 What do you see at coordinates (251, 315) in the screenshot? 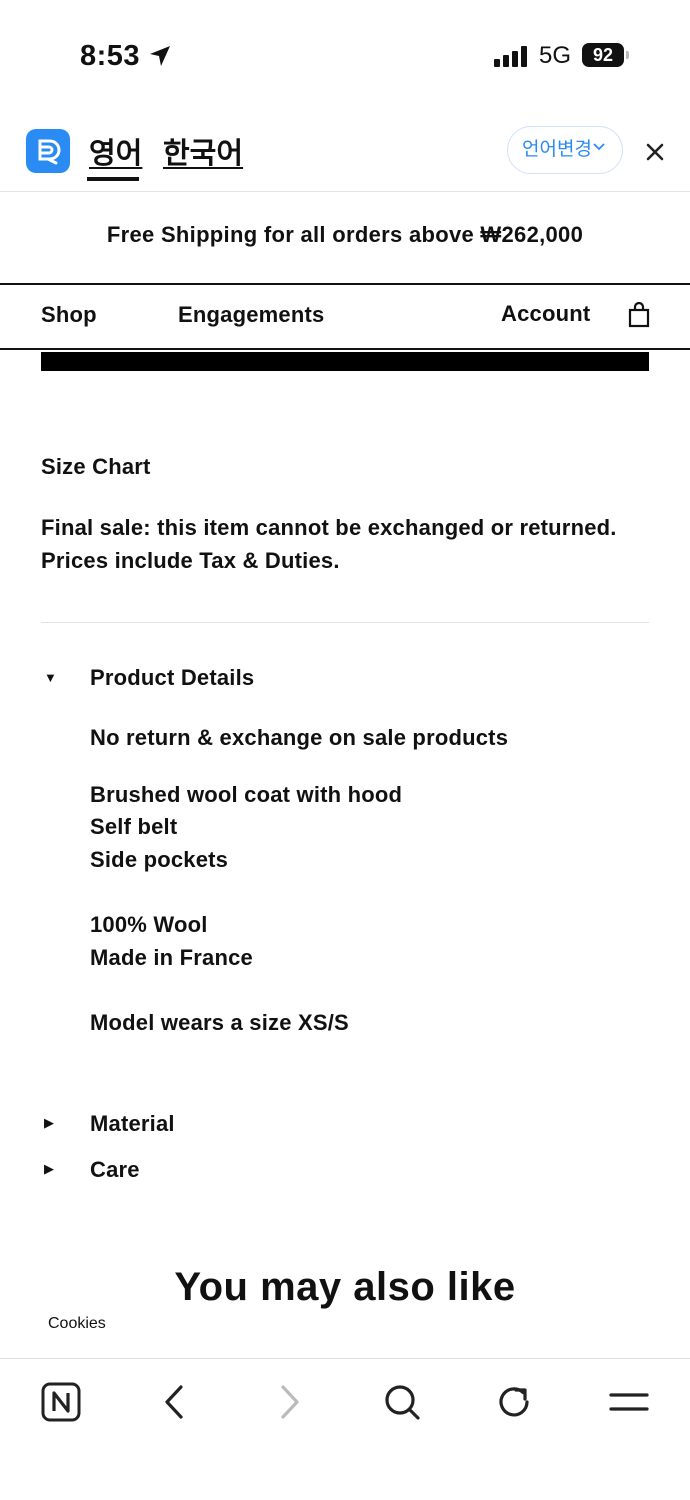
I see `nav-engagements: Engagements` at bounding box center [251, 315].